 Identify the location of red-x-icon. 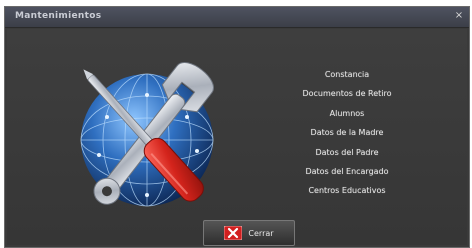
(233, 233).